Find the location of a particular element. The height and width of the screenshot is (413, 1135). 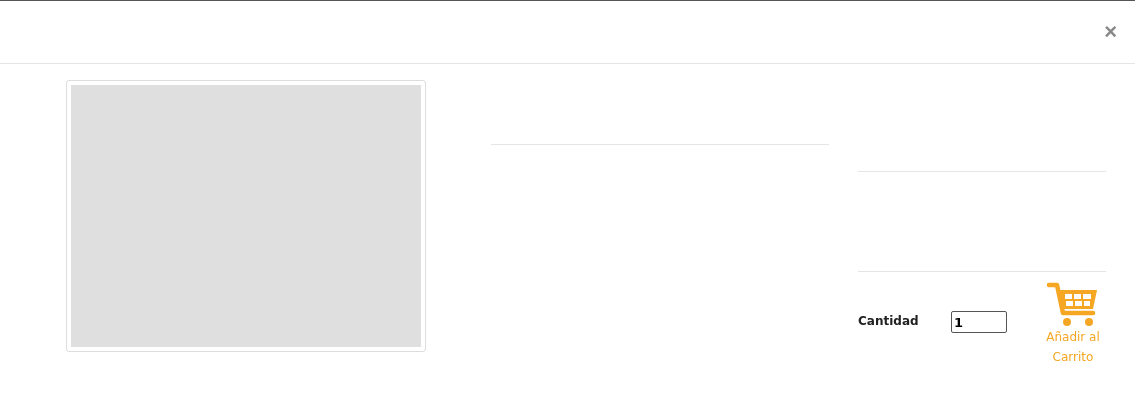

quantity-label: Cantidad is located at coordinates (889, 321).